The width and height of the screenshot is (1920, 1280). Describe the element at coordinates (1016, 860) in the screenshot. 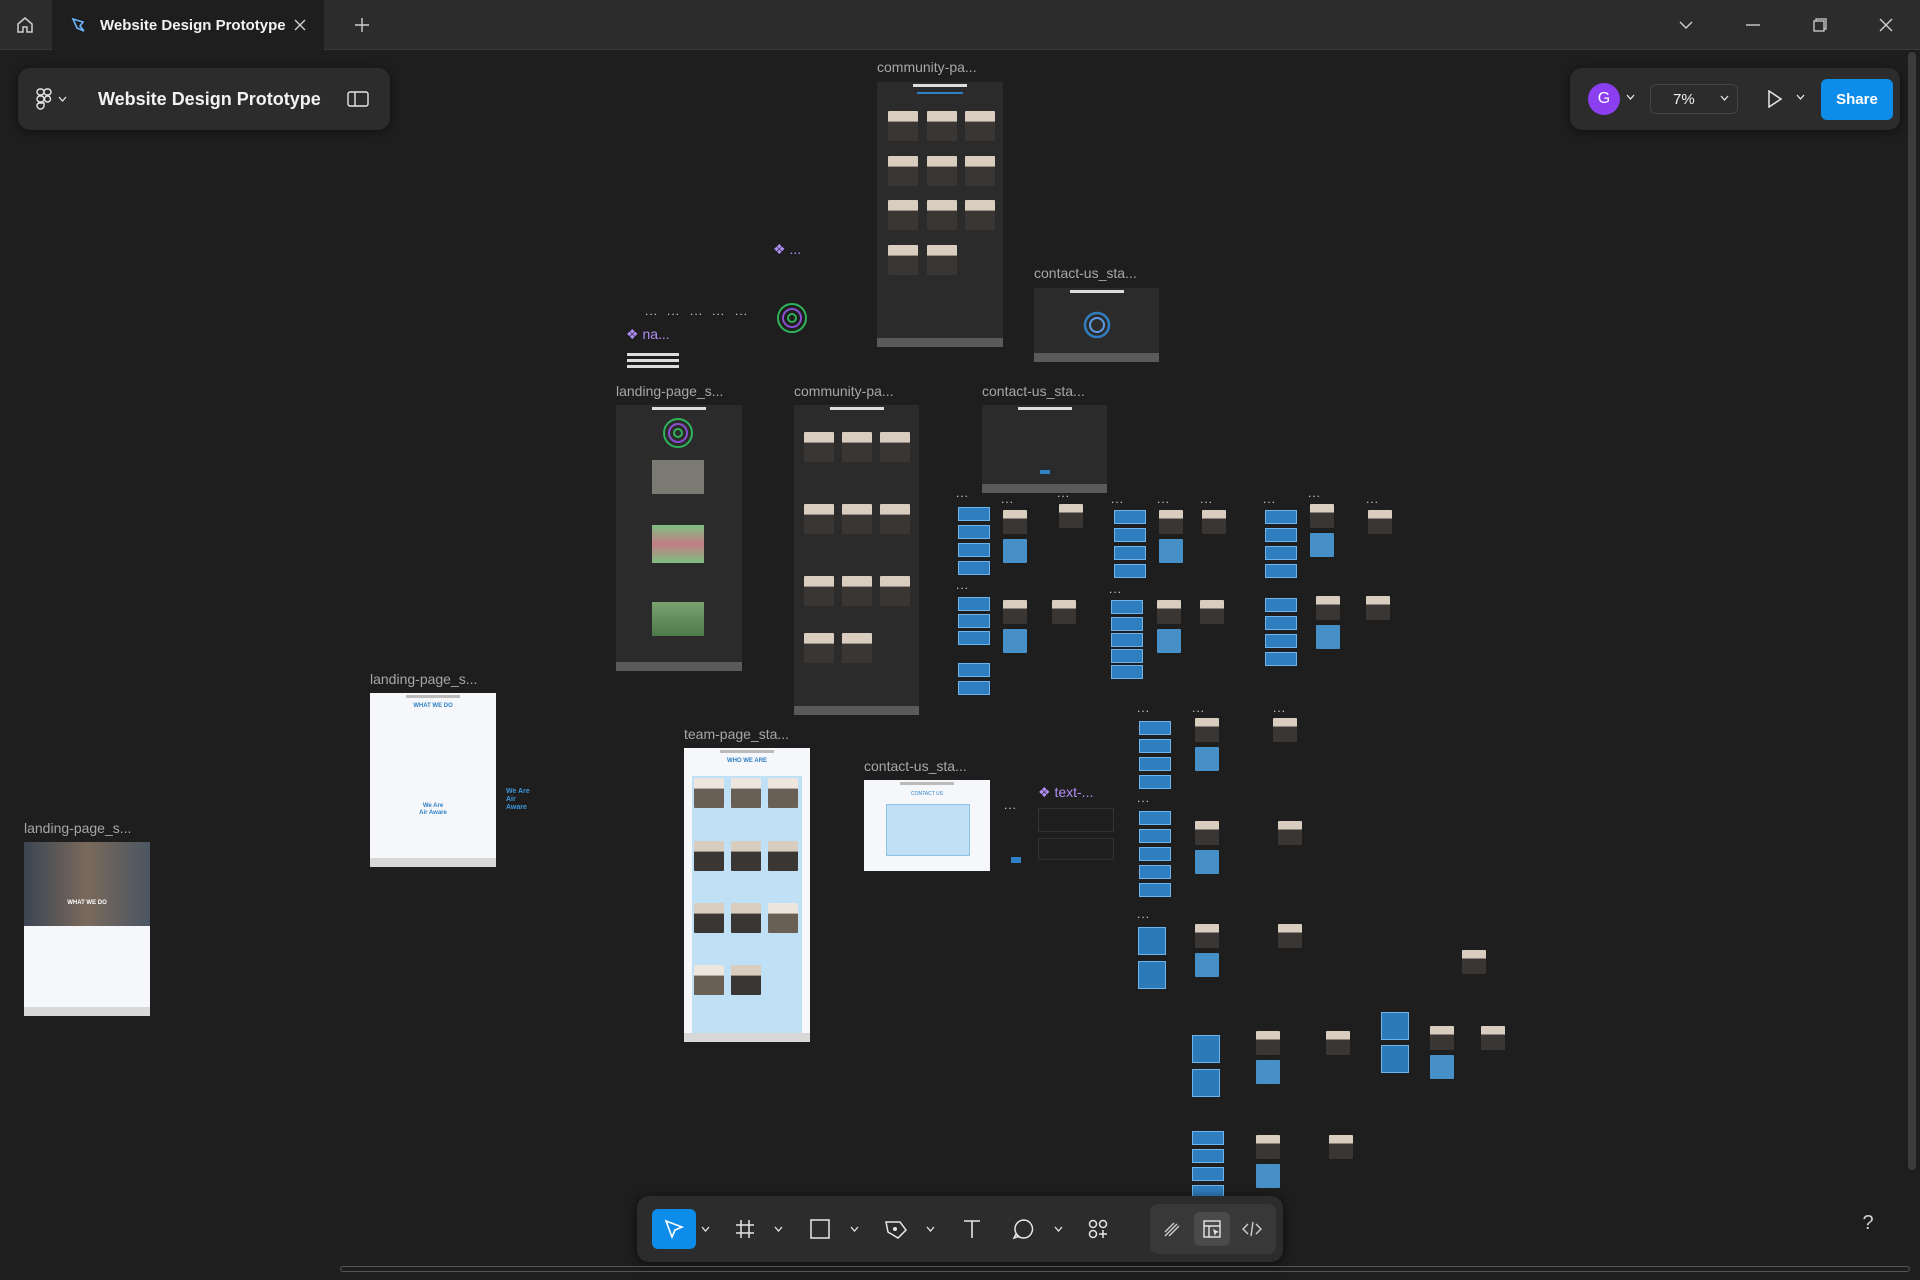

I see `small-button` at that location.